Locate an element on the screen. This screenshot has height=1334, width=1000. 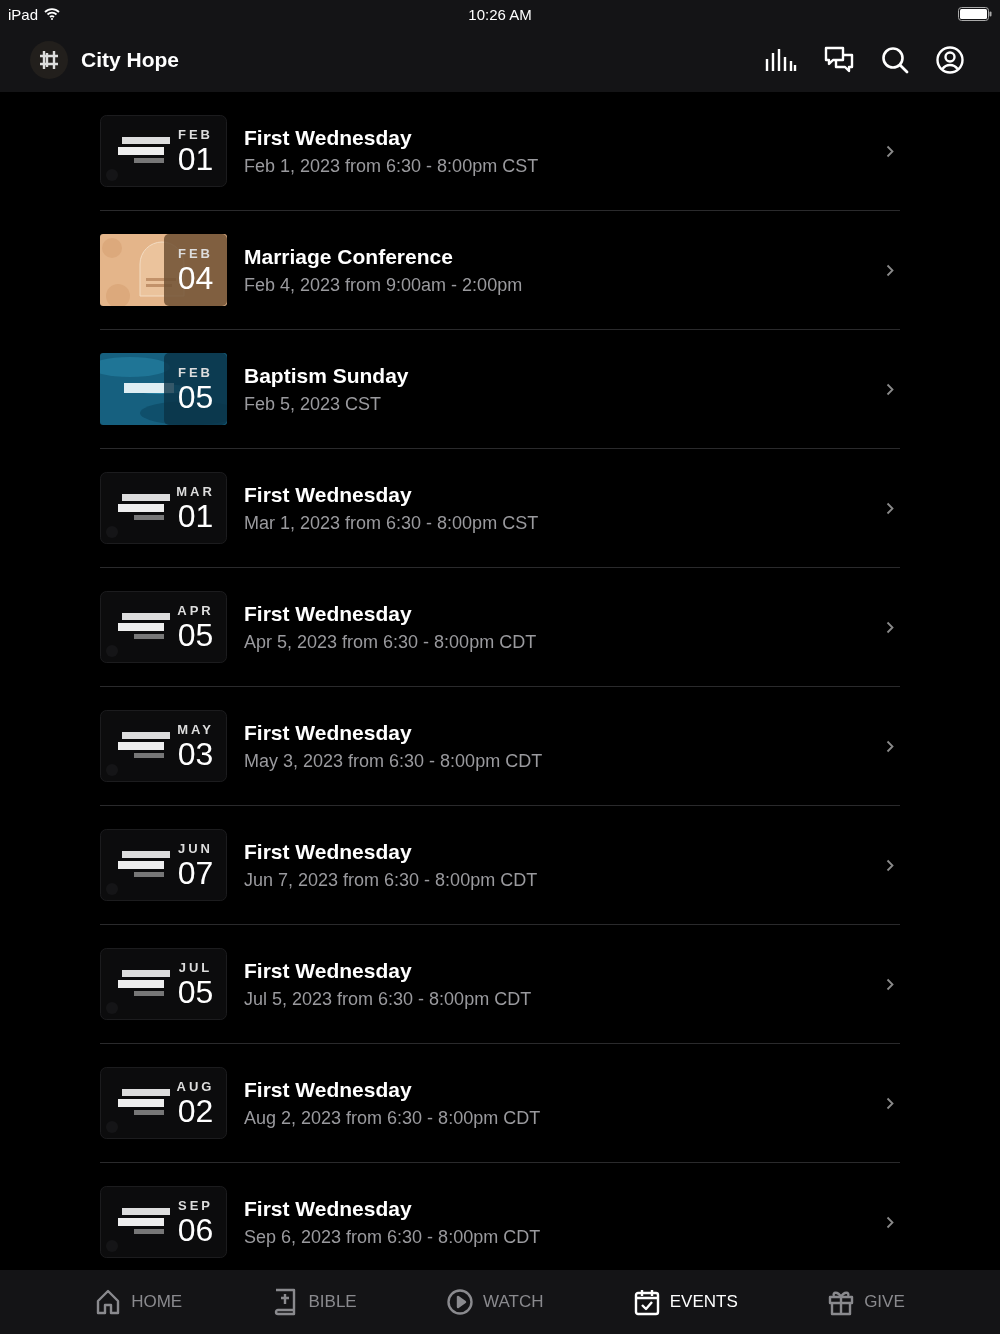
event-date: Feb 5, 2023 CST is located at coordinates (313, 404).